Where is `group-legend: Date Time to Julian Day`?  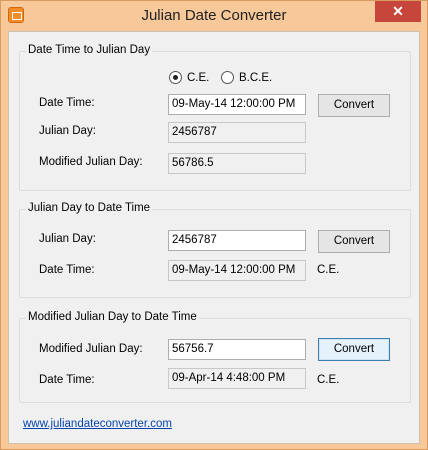
group-legend: Date Time to Julian Day is located at coordinates (89, 50).